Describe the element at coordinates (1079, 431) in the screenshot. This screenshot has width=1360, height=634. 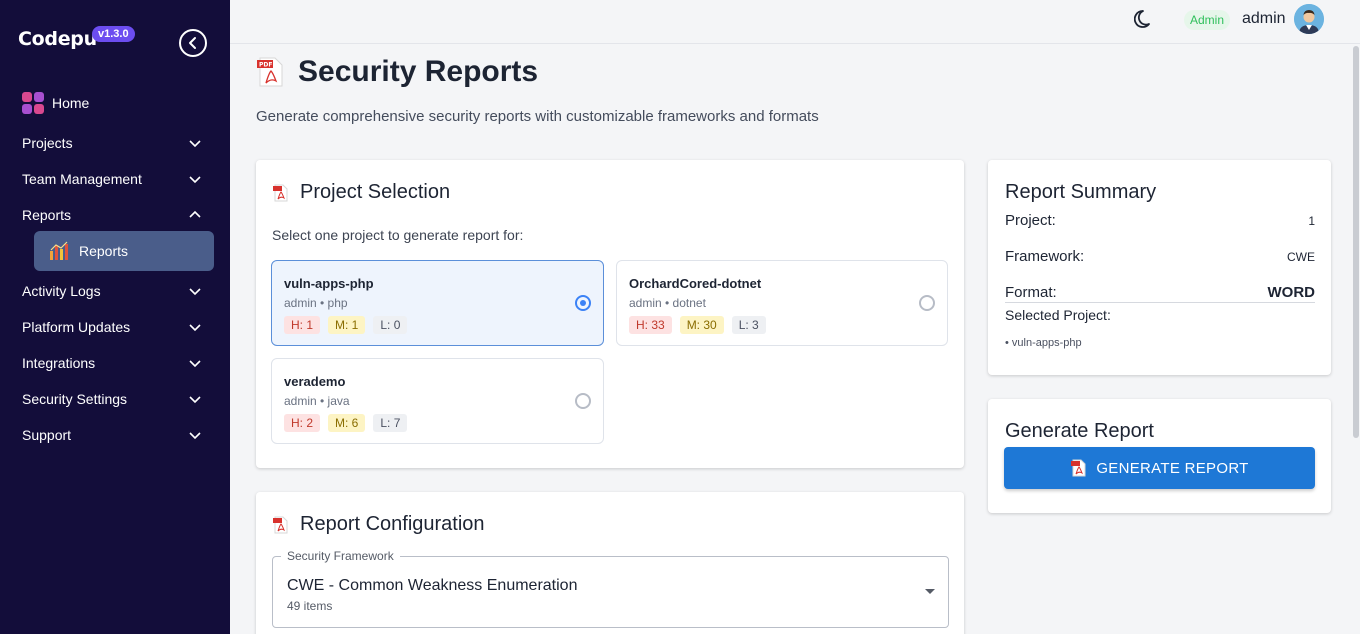
I see `section-title: Generate Report` at that location.